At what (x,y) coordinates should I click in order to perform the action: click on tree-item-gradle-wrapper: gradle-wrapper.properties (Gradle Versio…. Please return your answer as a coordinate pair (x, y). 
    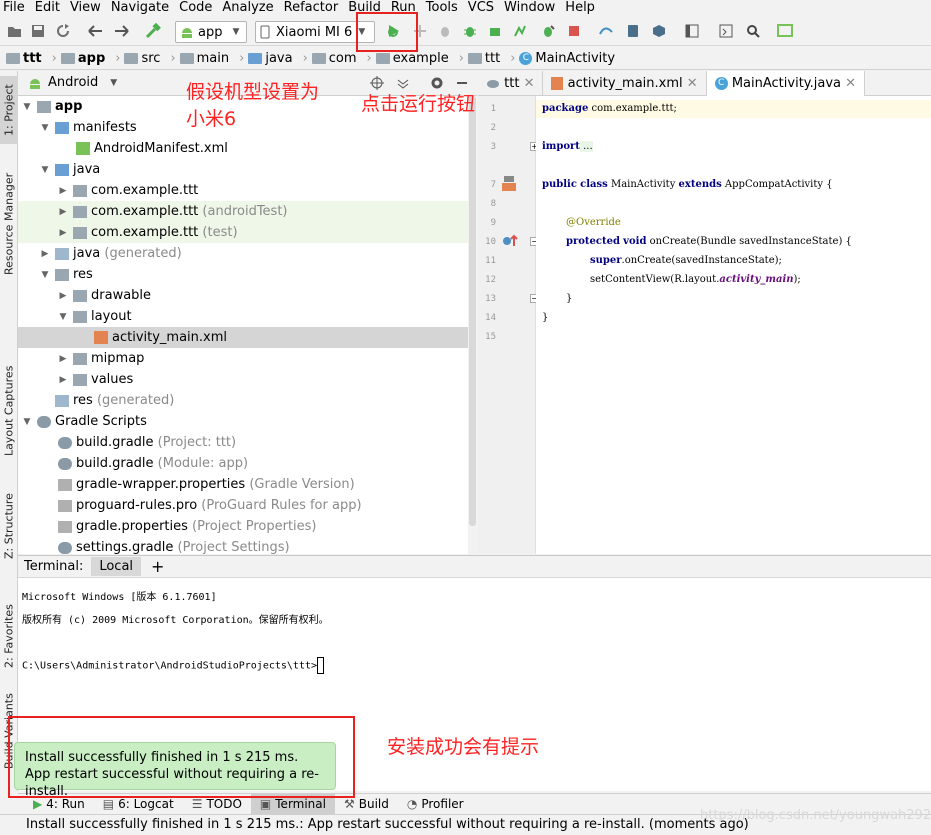
    Looking at the image, I should click on (243, 484).